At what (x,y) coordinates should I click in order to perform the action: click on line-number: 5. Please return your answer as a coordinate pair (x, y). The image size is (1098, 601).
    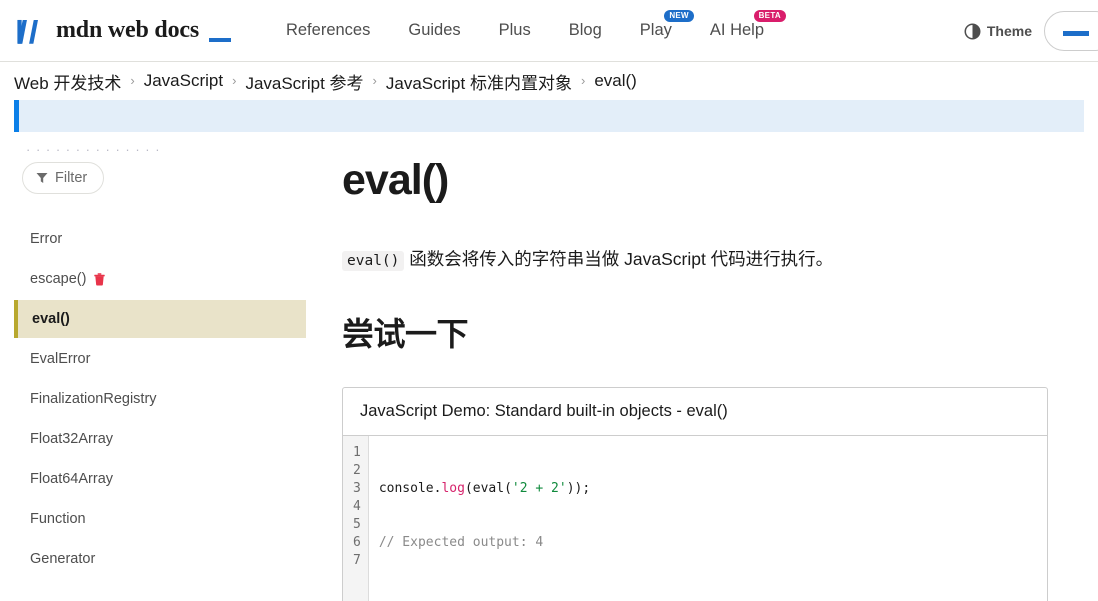
    Looking at the image, I should click on (357, 525).